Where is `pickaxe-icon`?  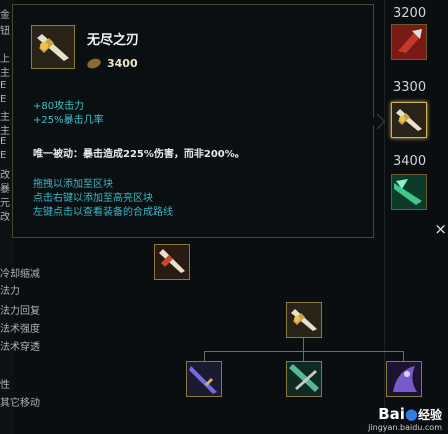 pickaxe-icon is located at coordinates (304, 379).